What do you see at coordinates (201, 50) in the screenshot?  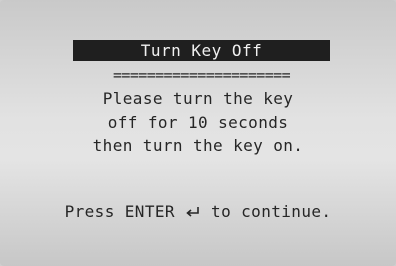 I see `screen-title: Turn Key Off` at bounding box center [201, 50].